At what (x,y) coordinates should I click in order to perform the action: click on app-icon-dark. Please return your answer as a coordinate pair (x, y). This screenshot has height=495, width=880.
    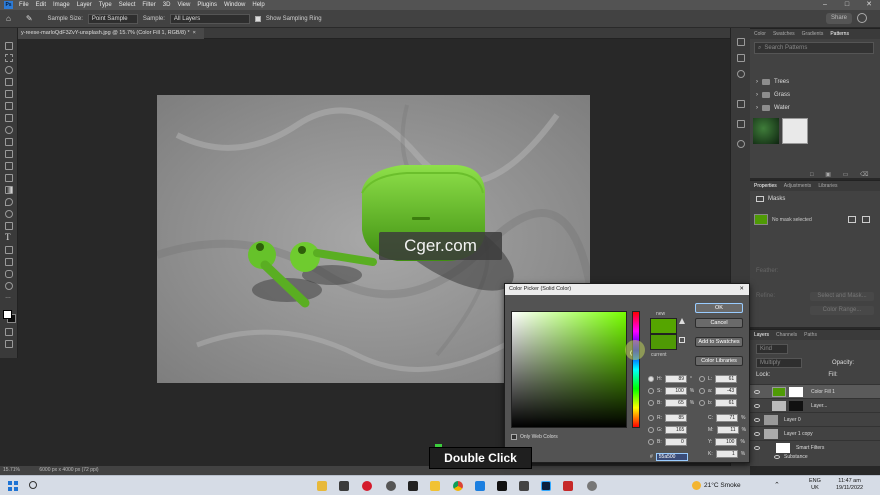
    Looking at the image, I should click on (524, 486).